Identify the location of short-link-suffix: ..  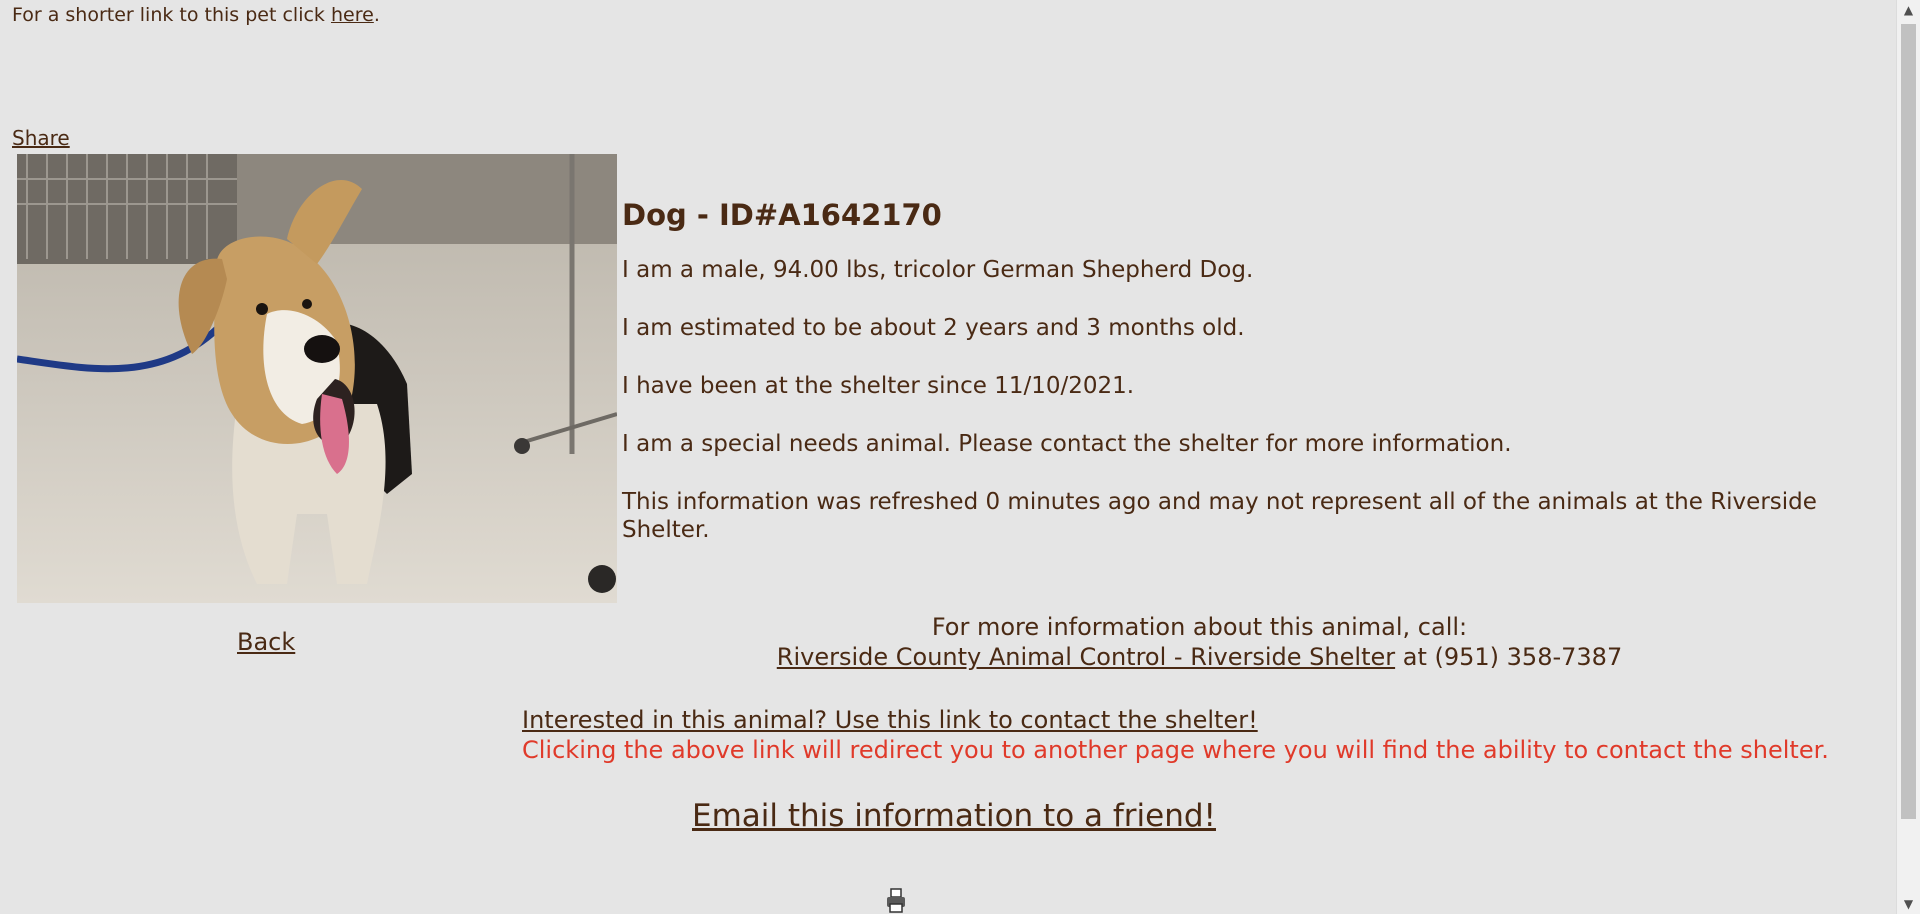
(376, 15).